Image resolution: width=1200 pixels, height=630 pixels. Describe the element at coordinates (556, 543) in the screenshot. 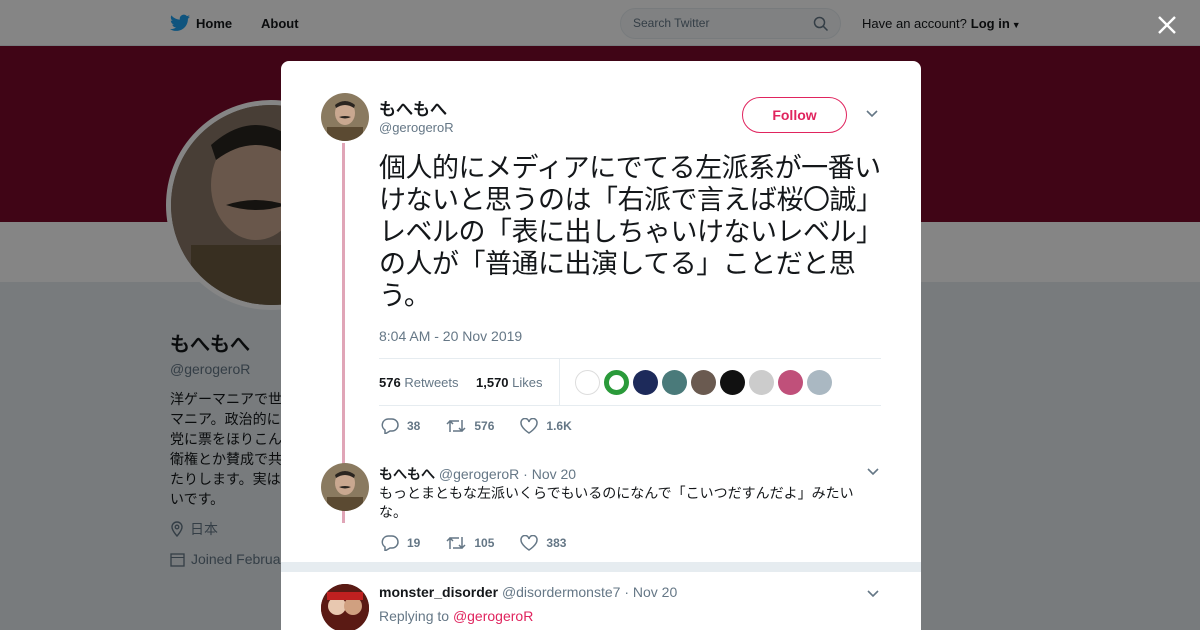

I see `like-count: 383` at that location.